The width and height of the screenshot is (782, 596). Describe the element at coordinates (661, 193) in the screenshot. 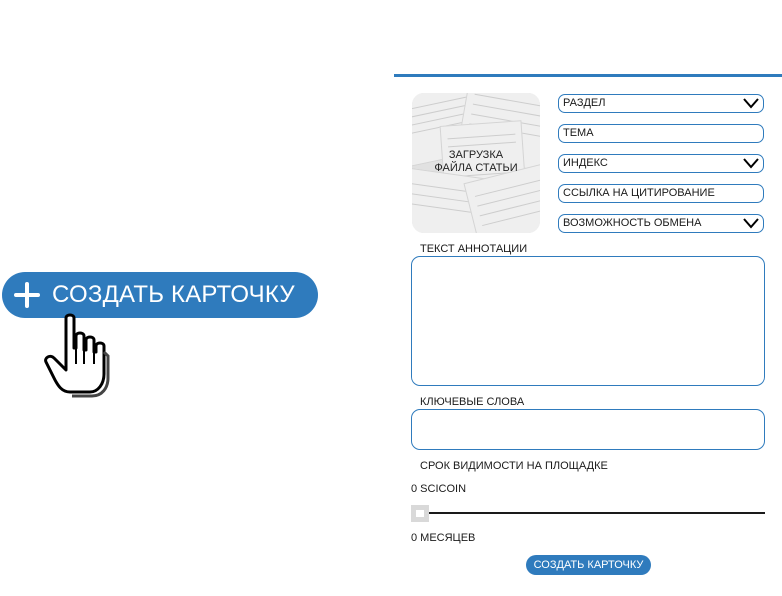

I see `citation-link-field: ССЫЛКА НА ЦИТИРОВАНИЕ` at that location.